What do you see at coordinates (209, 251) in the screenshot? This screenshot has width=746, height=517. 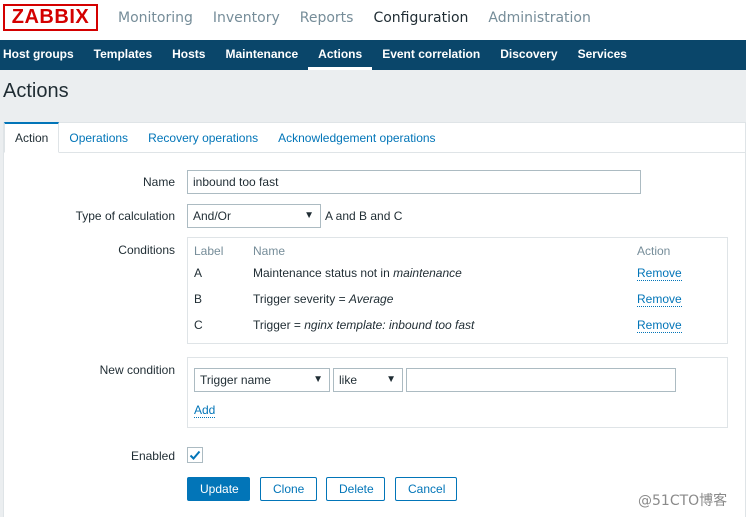 I see `conditions-header-label: Label` at bounding box center [209, 251].